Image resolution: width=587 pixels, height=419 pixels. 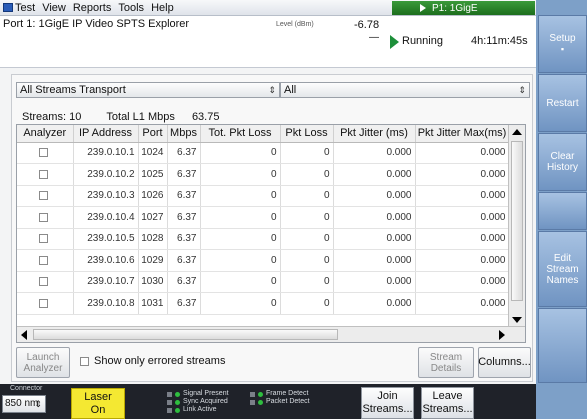 I want to click on errored-only-checkbox, so click(x=84, y=361).